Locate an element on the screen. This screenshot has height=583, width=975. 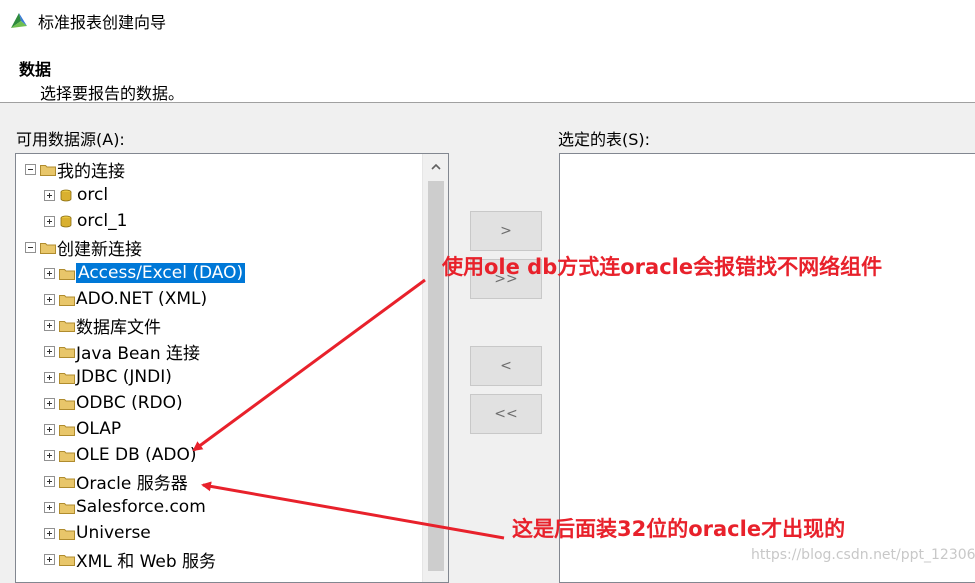
tree-node: Salesforce.com is located at coordinates (125, 507).